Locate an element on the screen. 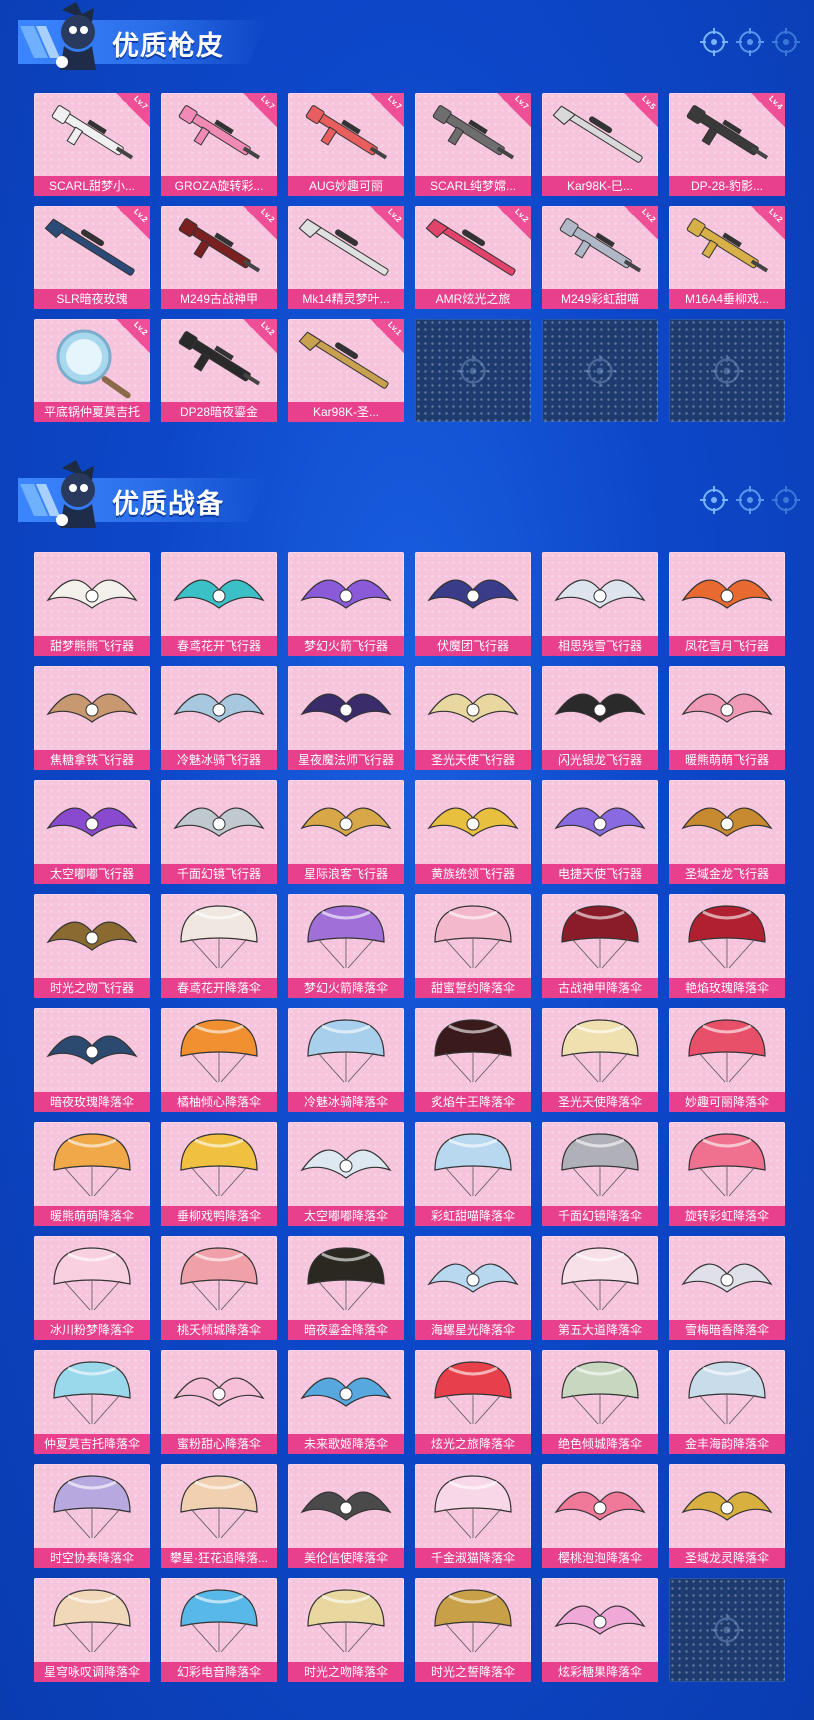 The width and height of the screenshot is (814, 1720). gear-card: 雪梅暗香降落伞 is located at coordinates (727, 1288).